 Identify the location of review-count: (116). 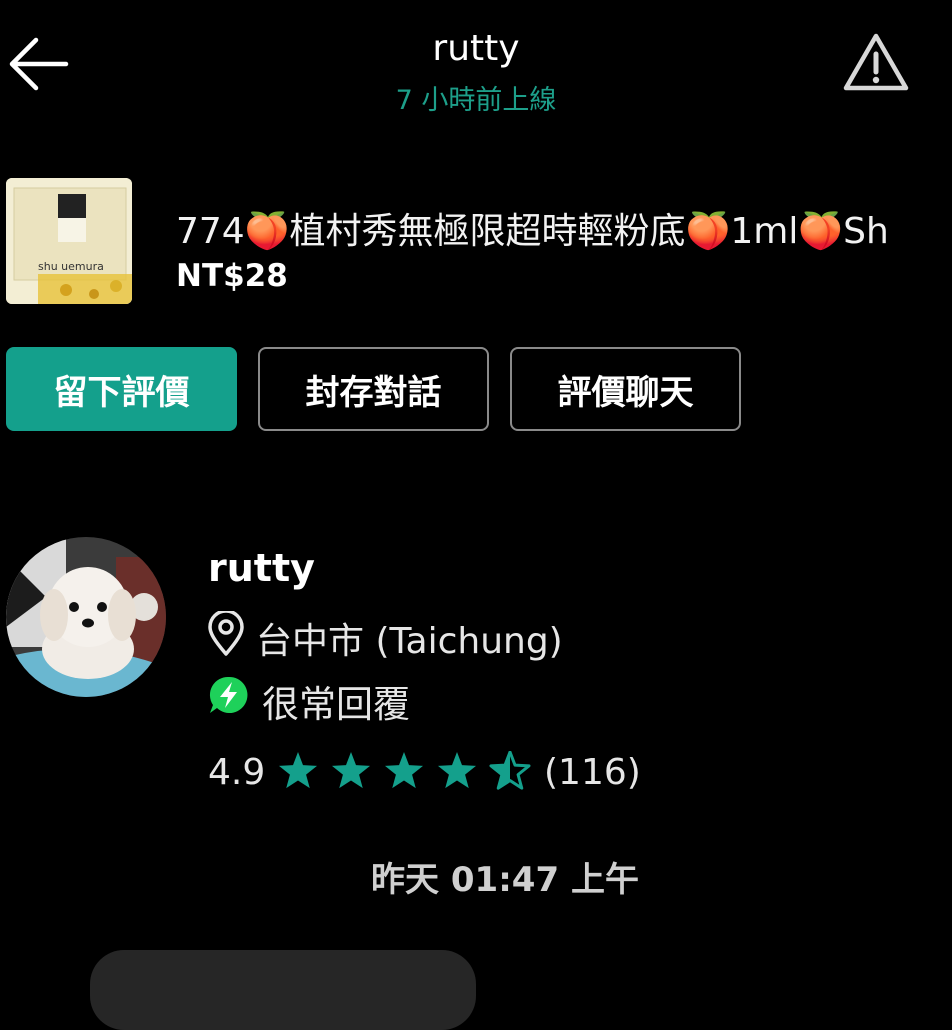
(592, 772).